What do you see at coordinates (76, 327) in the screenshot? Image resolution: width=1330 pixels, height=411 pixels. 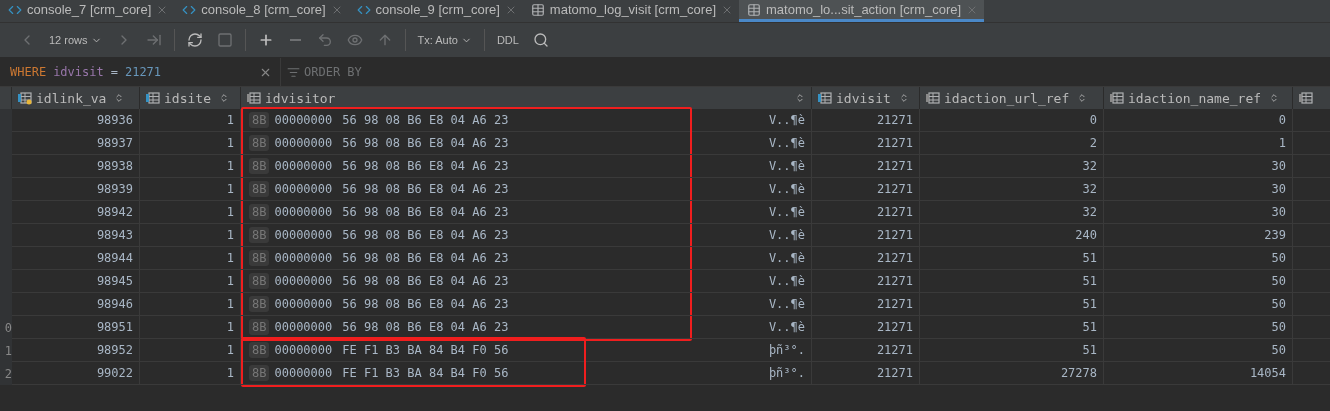 I see `table-cell: 98951` at bounding box center [76, 327].